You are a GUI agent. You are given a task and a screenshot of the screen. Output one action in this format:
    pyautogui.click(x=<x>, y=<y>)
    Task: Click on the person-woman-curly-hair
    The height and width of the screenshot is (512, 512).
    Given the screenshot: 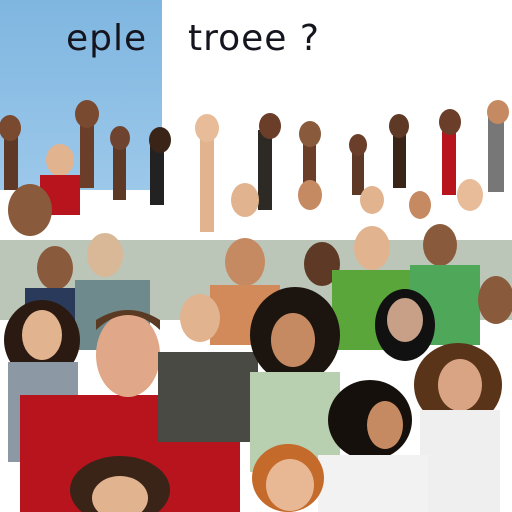 What is the action you would take?
    pyautogui.click(x=295, y=379)
    